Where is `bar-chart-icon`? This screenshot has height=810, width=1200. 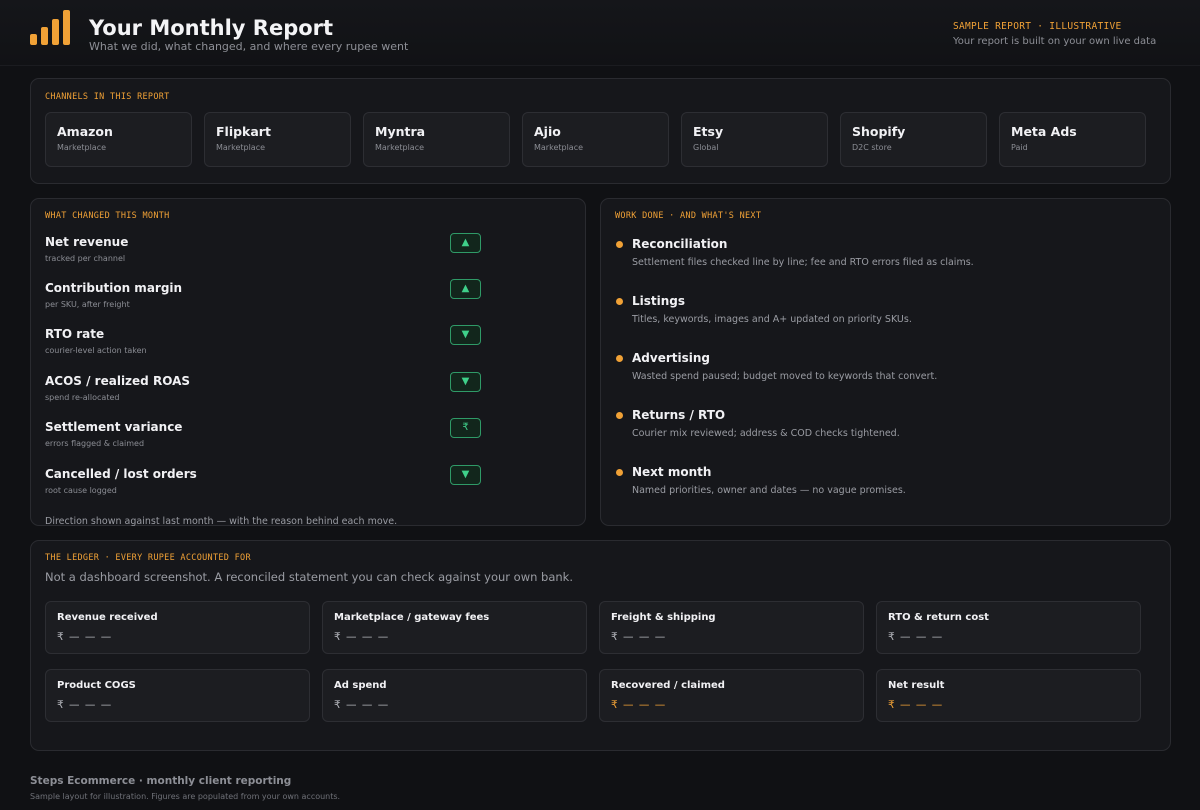
bar-chart-icon is located at coordinates (52, 27).